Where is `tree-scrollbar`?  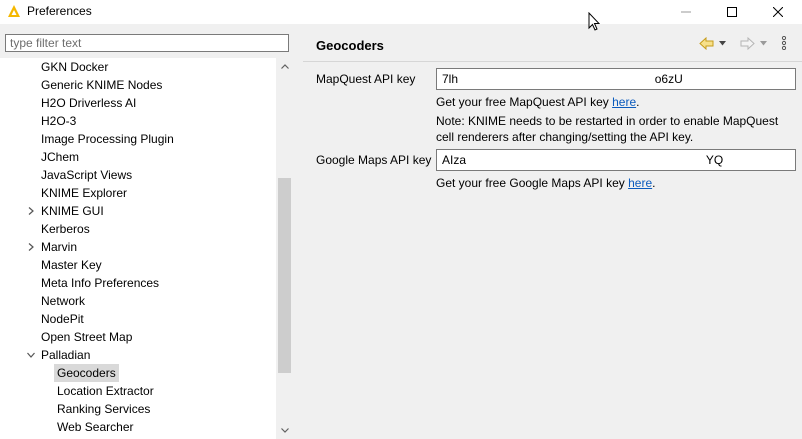 tree-scrollbar is located at coordinates (284, 248).